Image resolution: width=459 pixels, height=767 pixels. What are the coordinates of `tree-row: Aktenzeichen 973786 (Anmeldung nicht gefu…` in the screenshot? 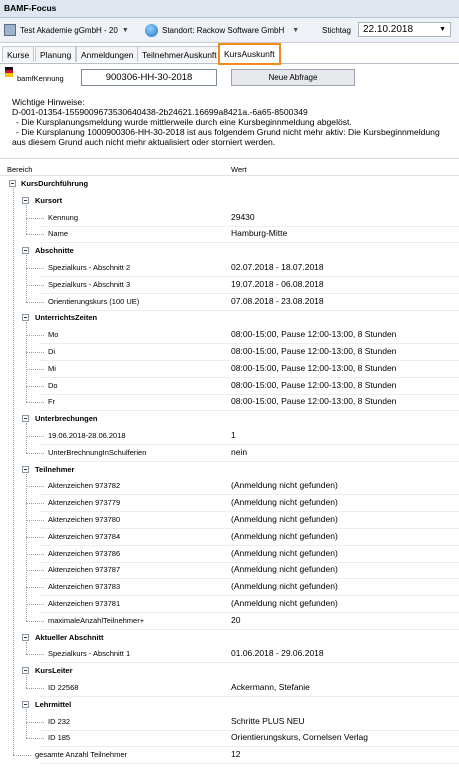 It's located at (229, 554).